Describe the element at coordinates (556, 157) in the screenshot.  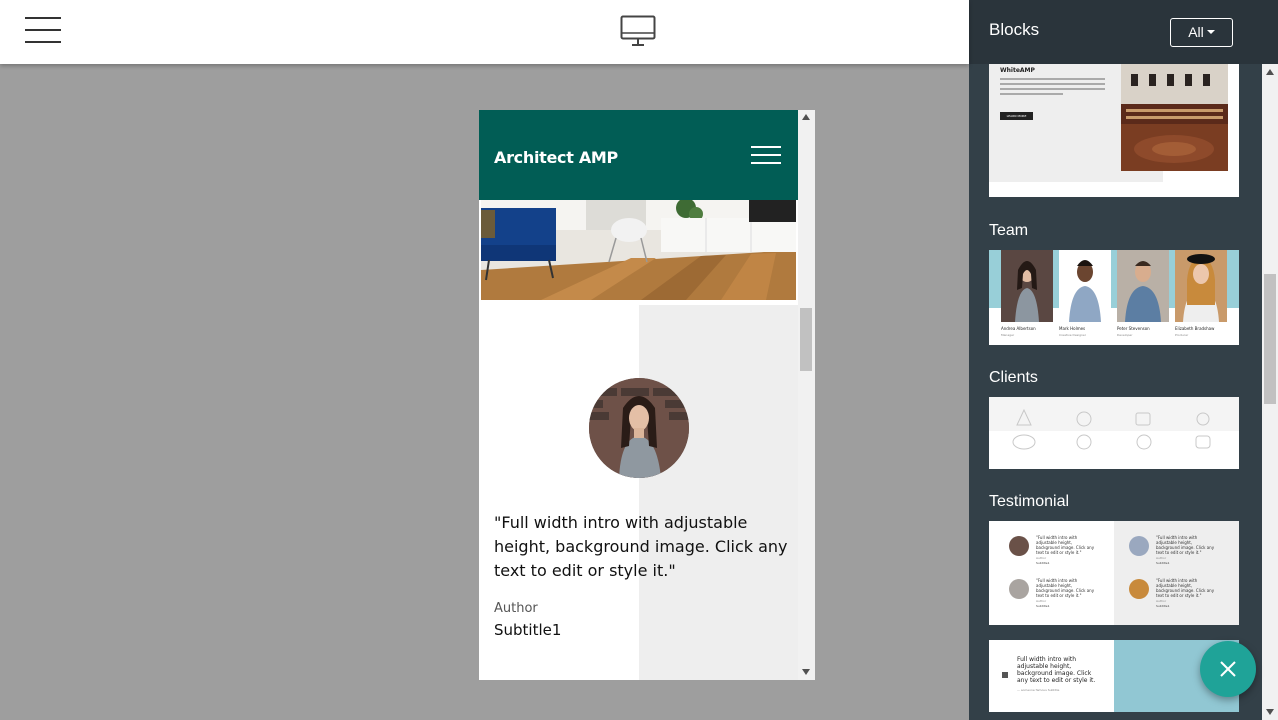
I see `preview-brand: Architect AMP` at that location.